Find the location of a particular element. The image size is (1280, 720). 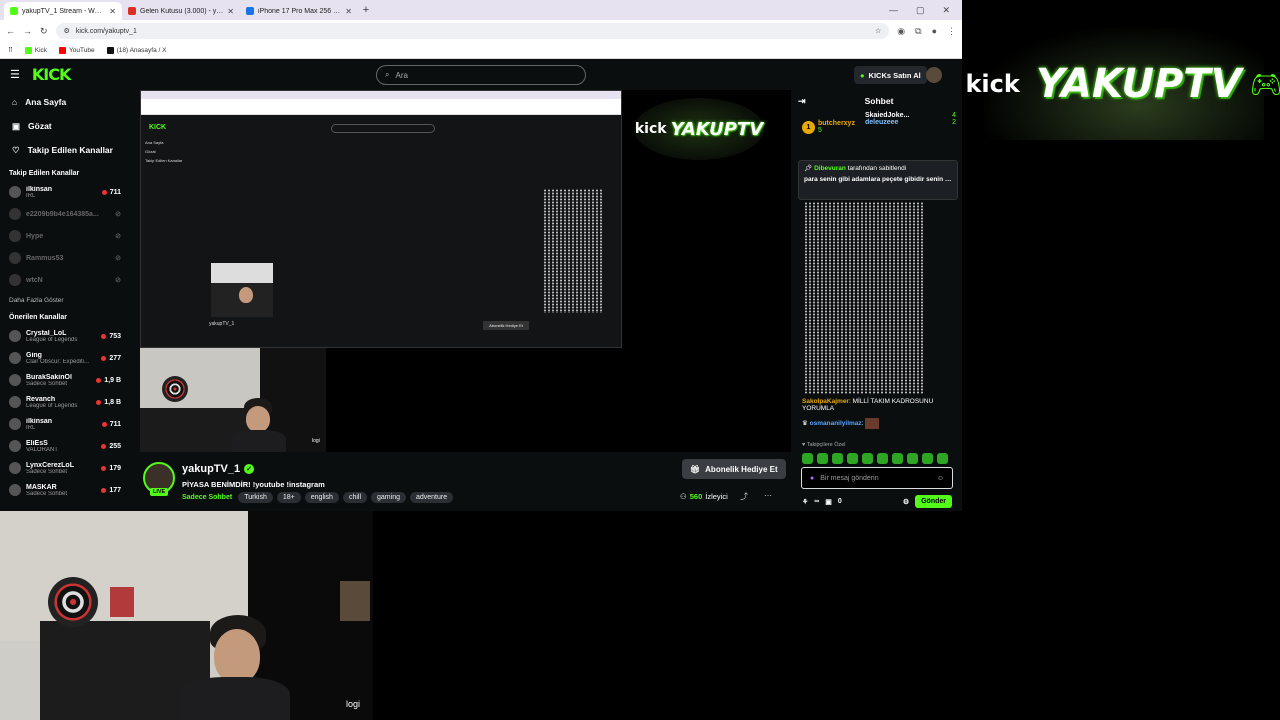

tag-chip: english is located at coordinates (321, 497).